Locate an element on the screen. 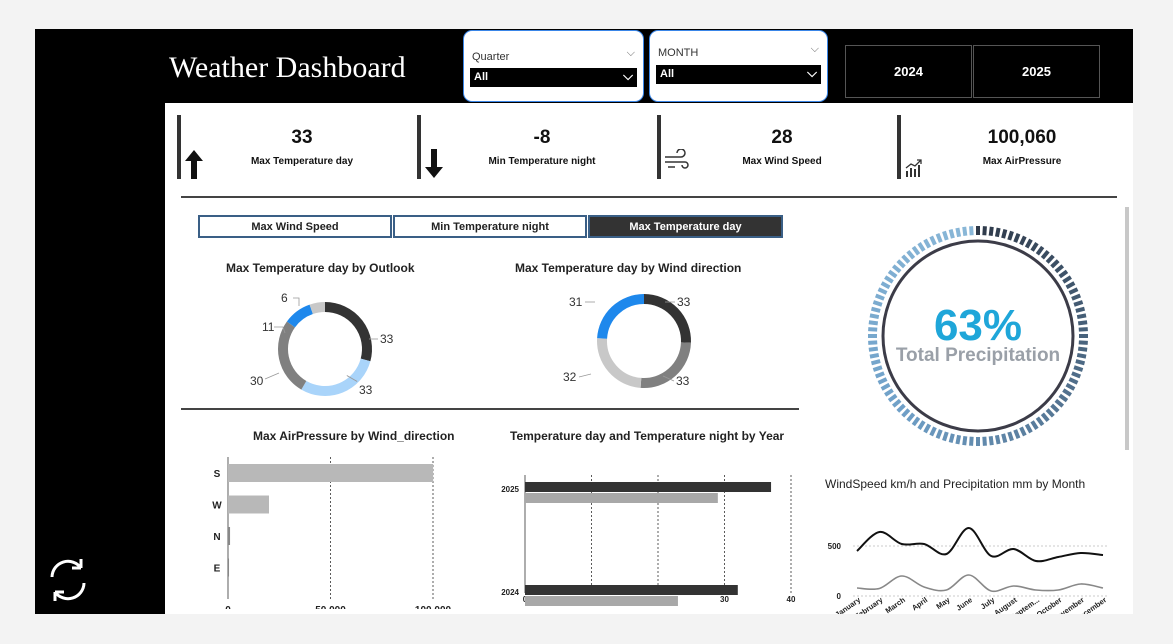 The width and height of the screenshot is (1173, 644). section-divider is located at coordinates (490, 409).